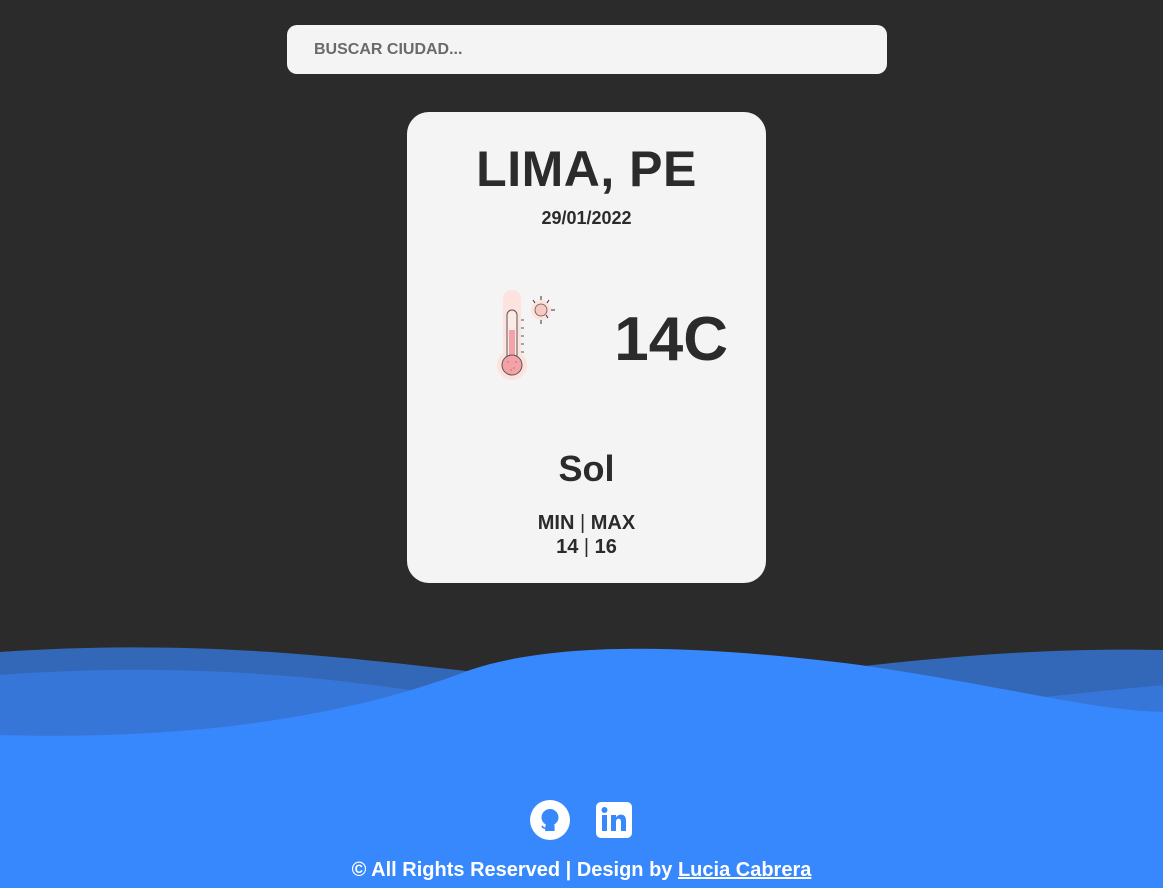 Image resolution: width=1163 pixels, height=888 pixels. I want to click on min-max-values: 14 | 16, so click(586, 547).